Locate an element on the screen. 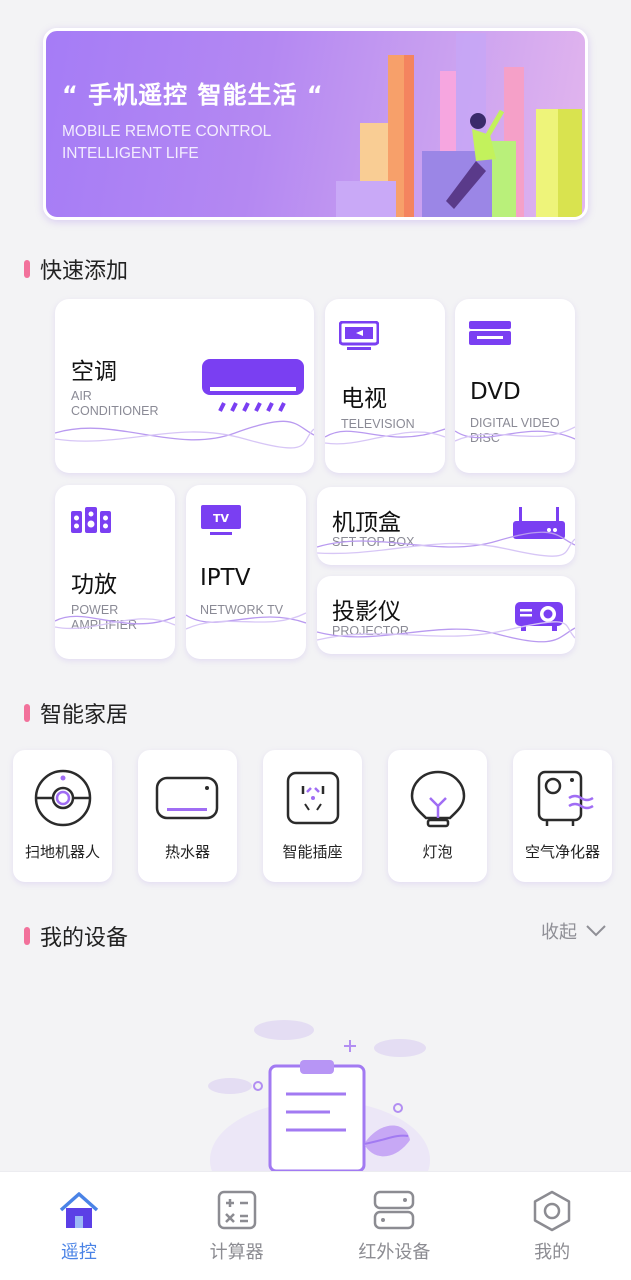 The width and height of the screenshot is (631, 1280). my-devices-header: 我的设备 is located at coordinates (76, 936).